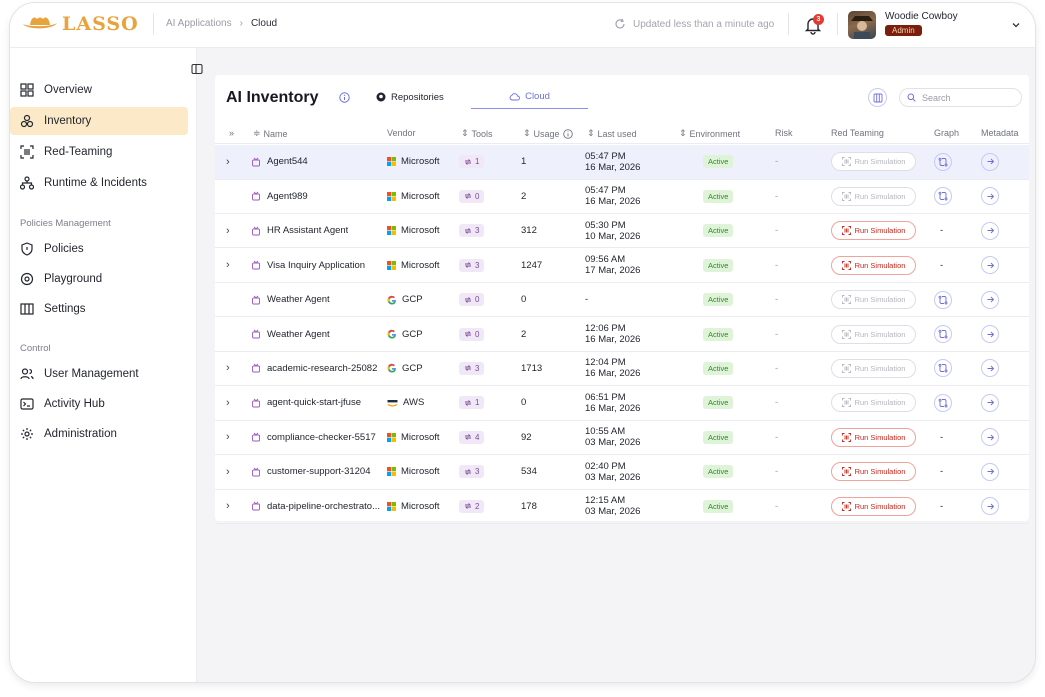 The image size is (1045, 697). I want to click on sidebar-item-policies: Policies, so click(99, 249).